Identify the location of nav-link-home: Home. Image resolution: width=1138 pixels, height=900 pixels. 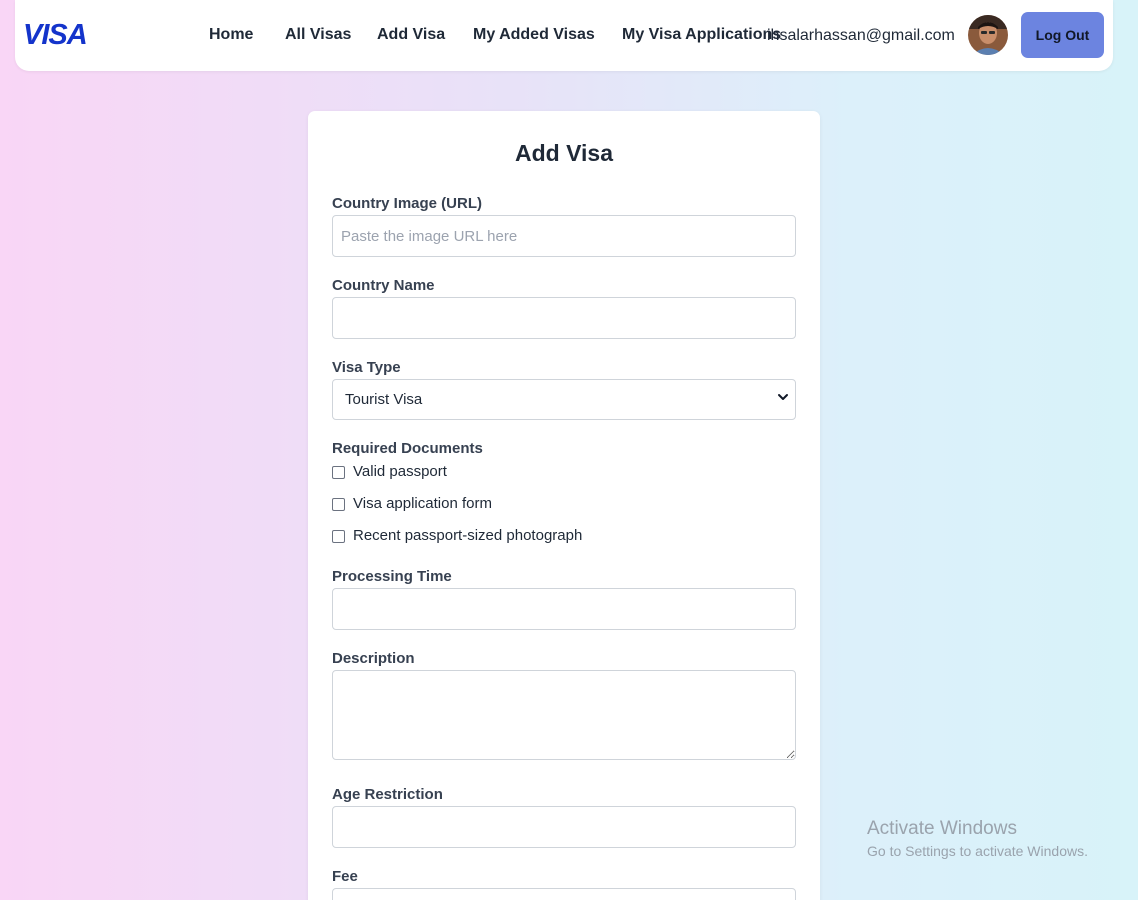
(231, 35).